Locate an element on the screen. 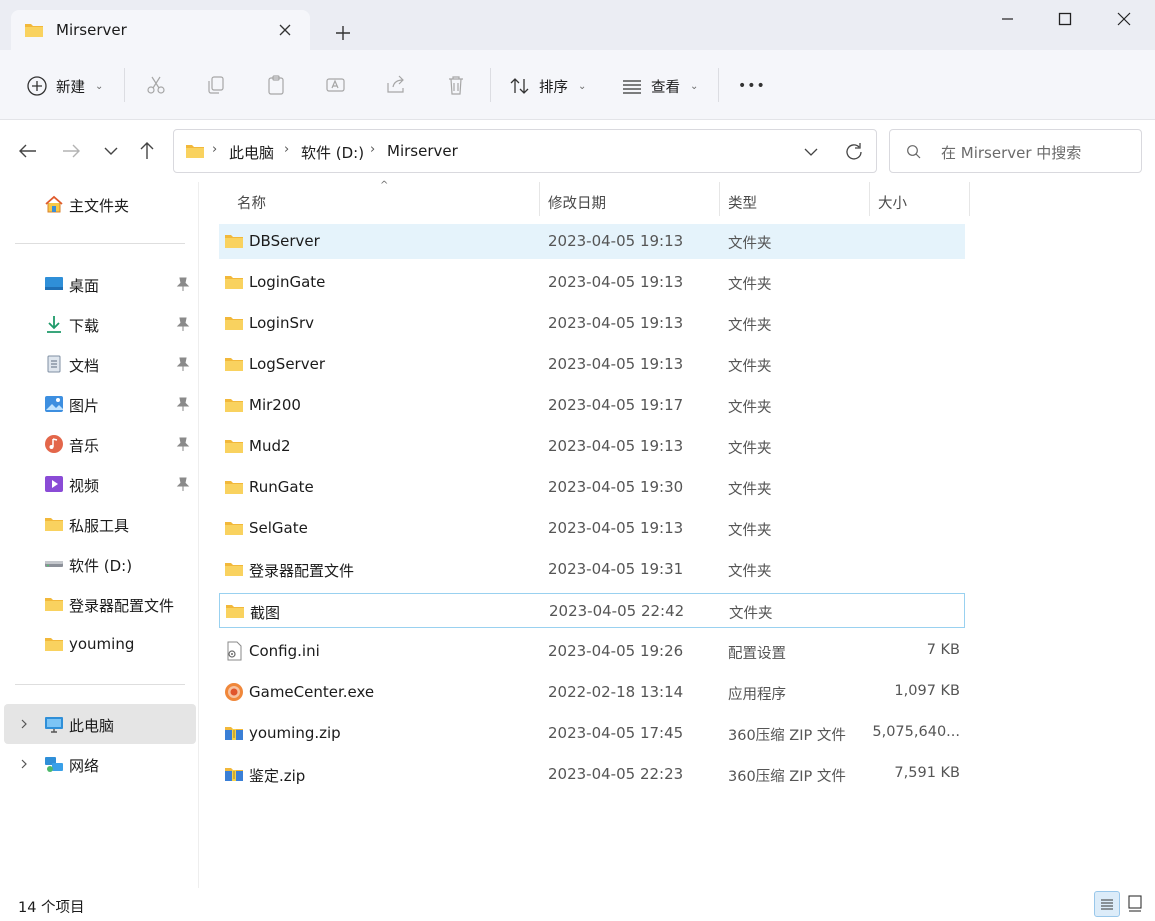  file-row: Config.ini 2023-04-05 19:26 配置设置 7 KB is located at coordinates (592, 651).